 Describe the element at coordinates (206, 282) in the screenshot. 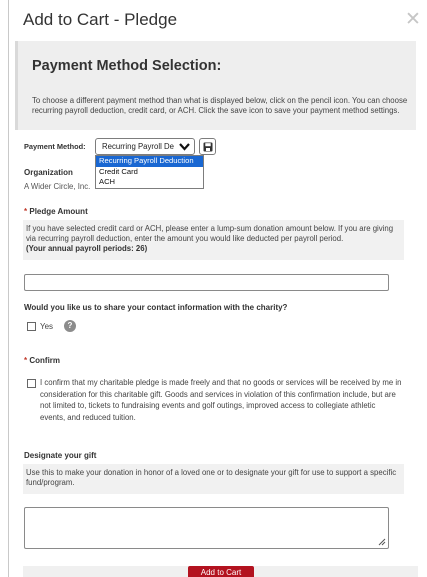

I see `pledge-amount-input` at that location.